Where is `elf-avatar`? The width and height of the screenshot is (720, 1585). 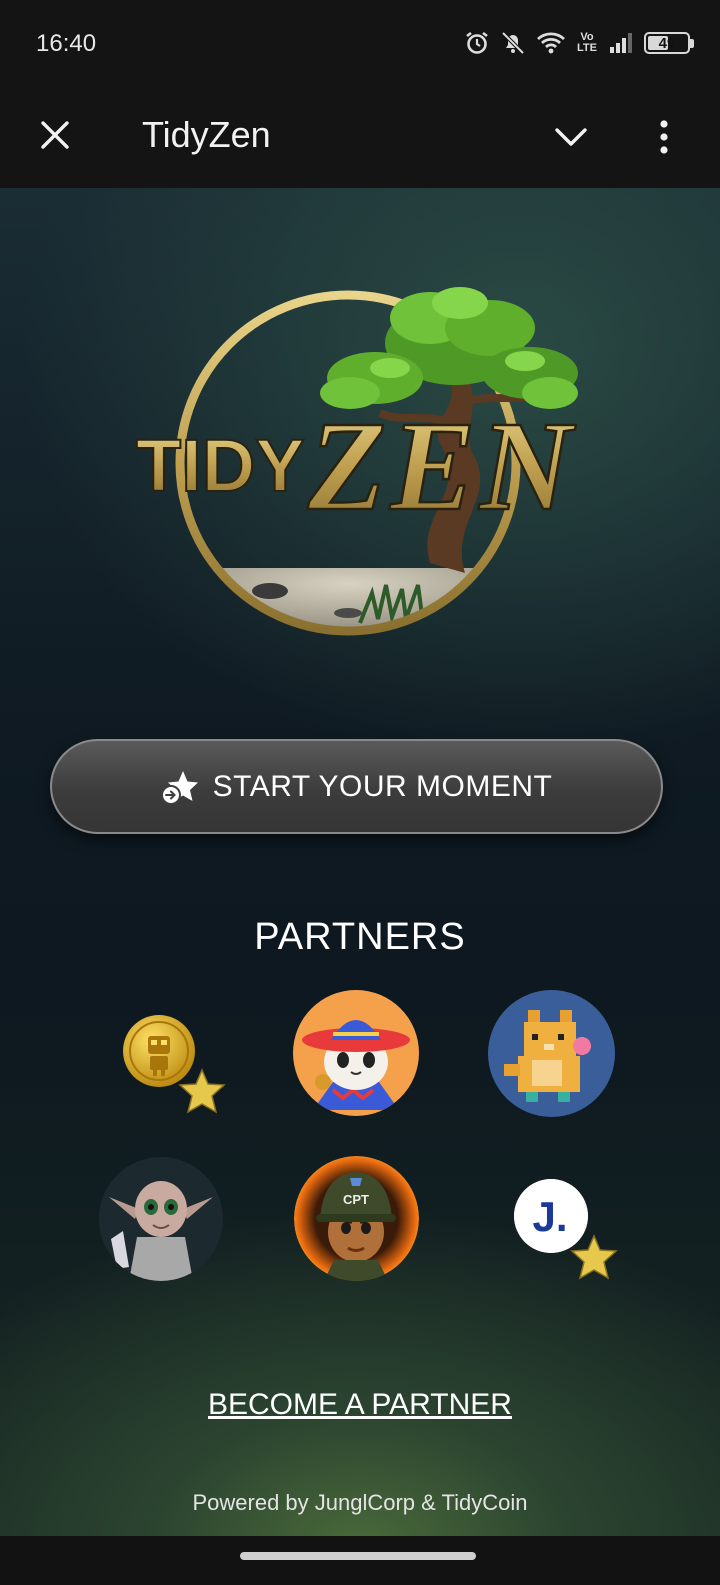
elf-avatar is located at coordinates (161, 1219).